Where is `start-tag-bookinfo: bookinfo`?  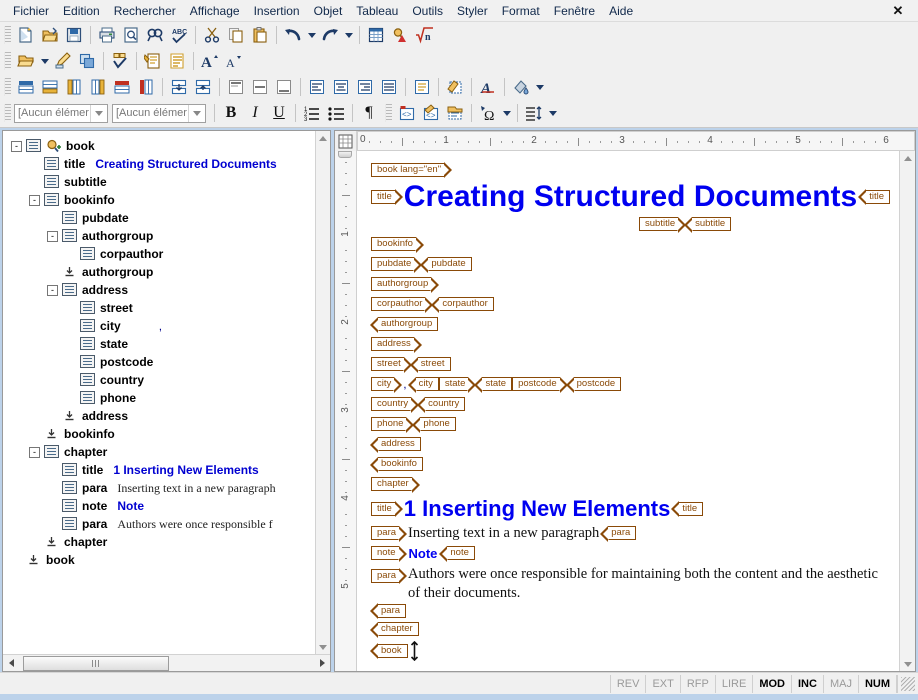
start-tag-bookinfo: bookinfo is located at coordinates (397, 244).